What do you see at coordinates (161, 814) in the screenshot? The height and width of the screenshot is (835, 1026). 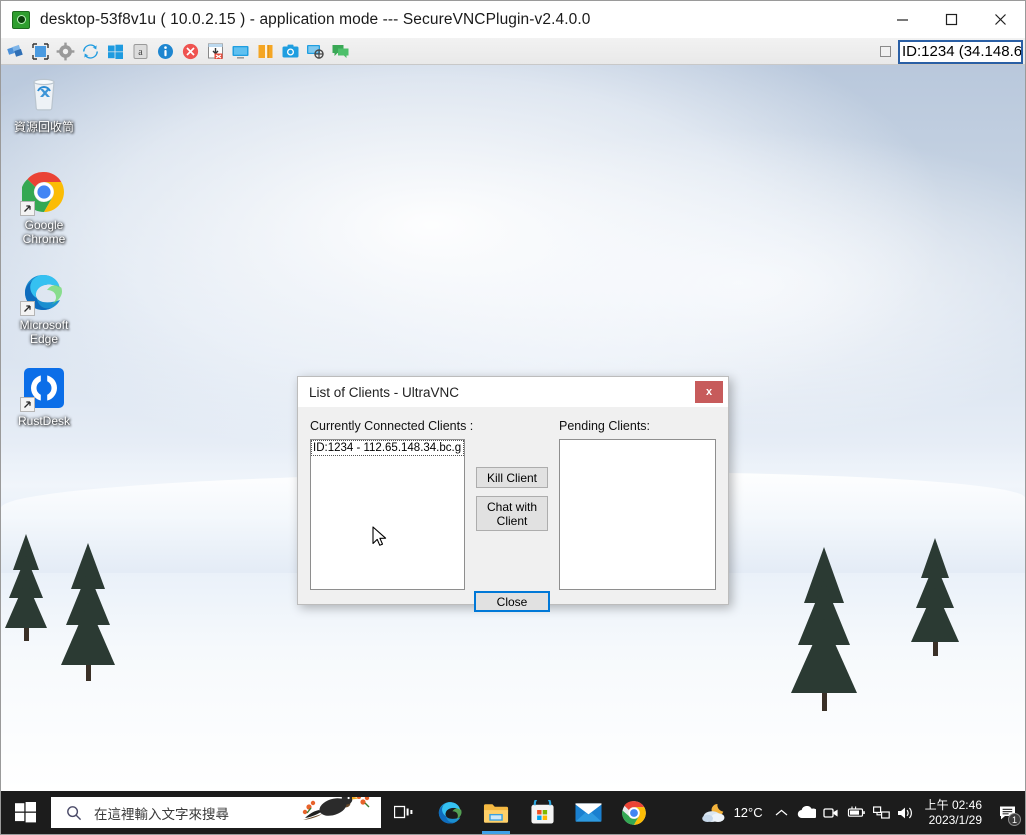 I see `search-placeholder-text: 在這裡輸入文字來搜尋` at bounding box center [161, 814].